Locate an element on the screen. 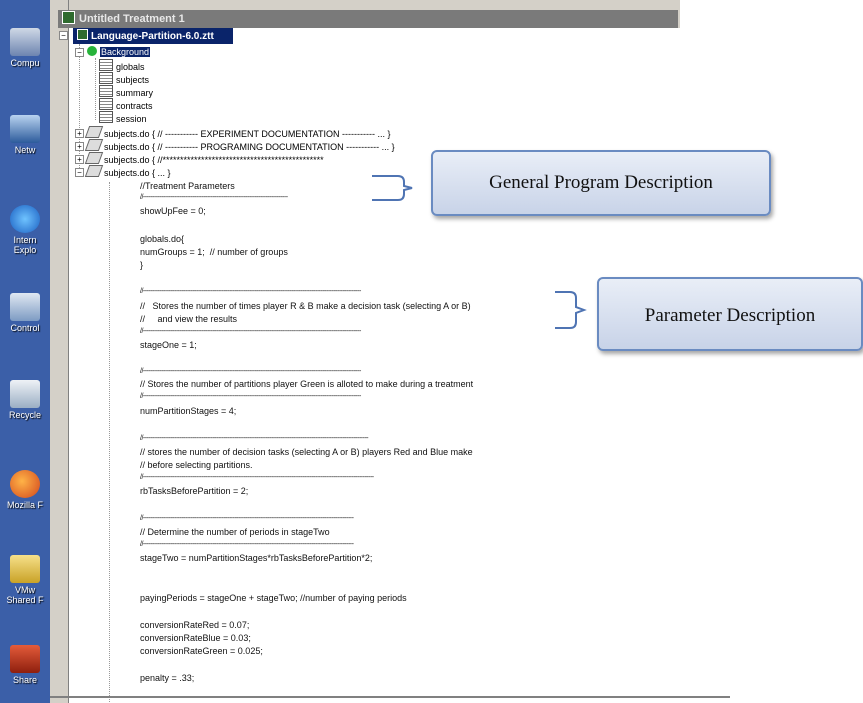  general-bracket is located at coordinates (392, 188).